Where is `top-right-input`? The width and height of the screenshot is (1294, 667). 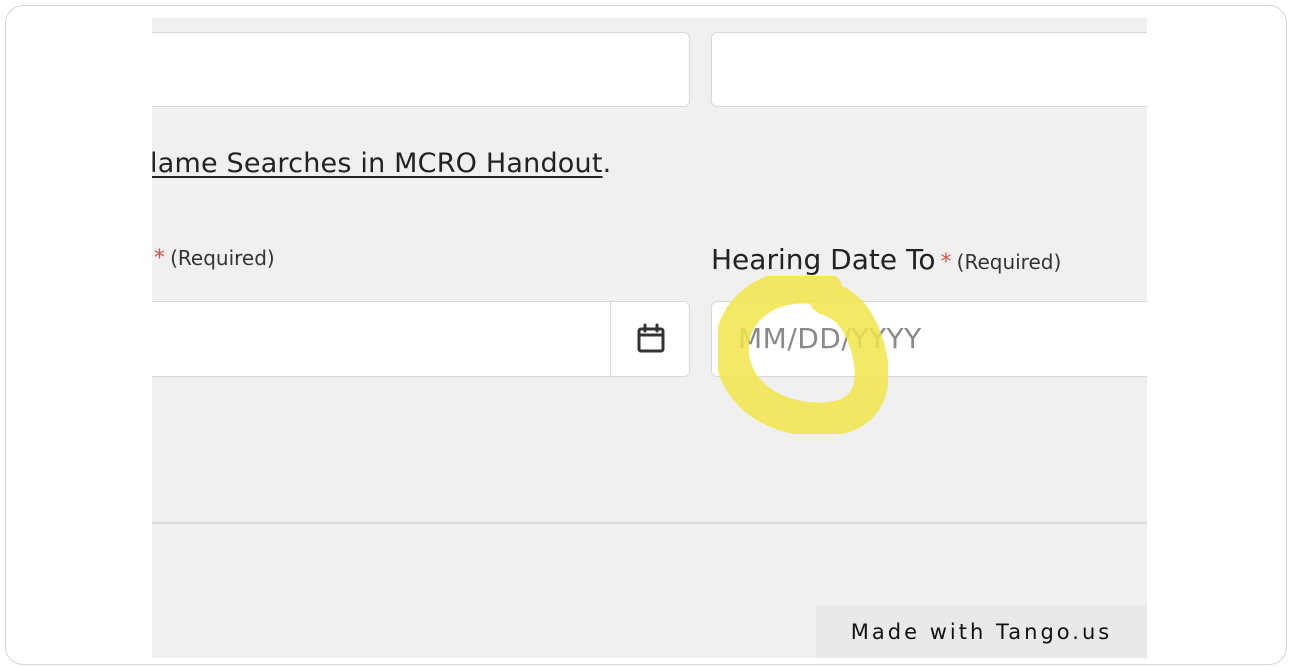 top-right-input is located at coordinates (929, 69).